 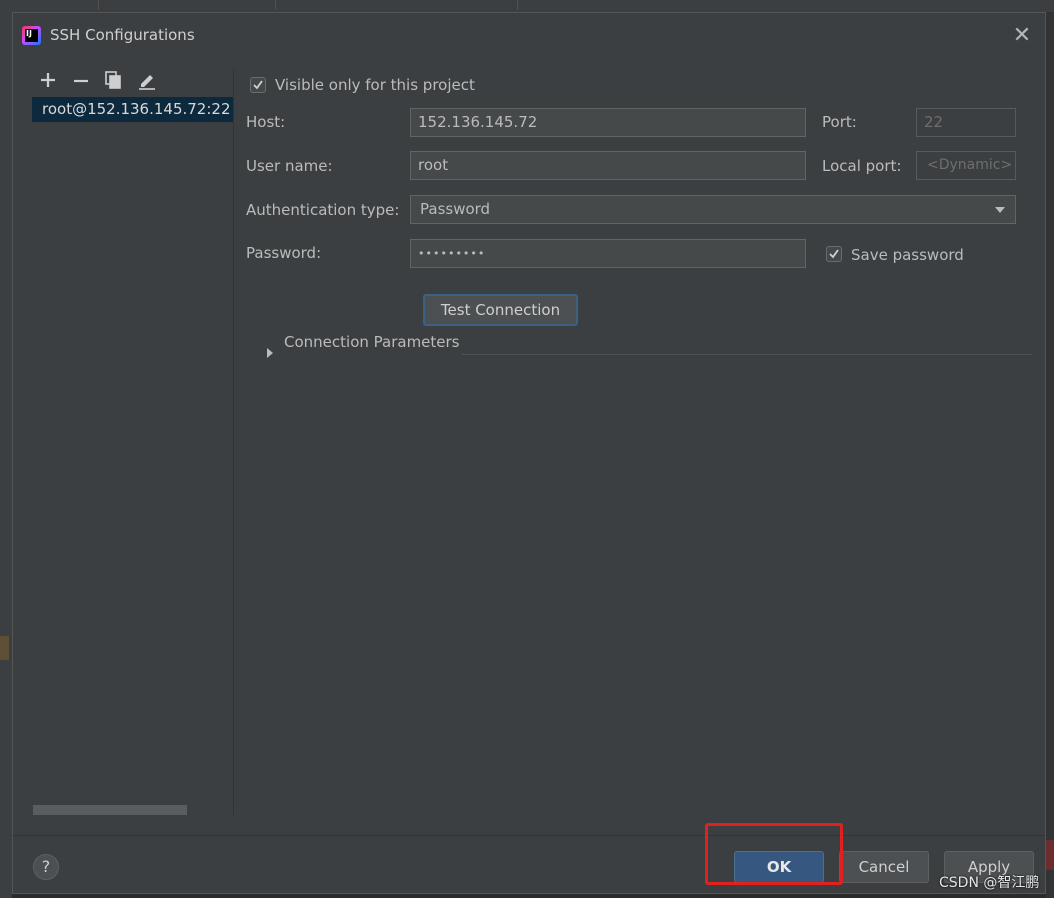 What do you see at coordinates (608, 253) in the screenshot?
I see `password-input: •••••••••` at bounding box center [608, 253].